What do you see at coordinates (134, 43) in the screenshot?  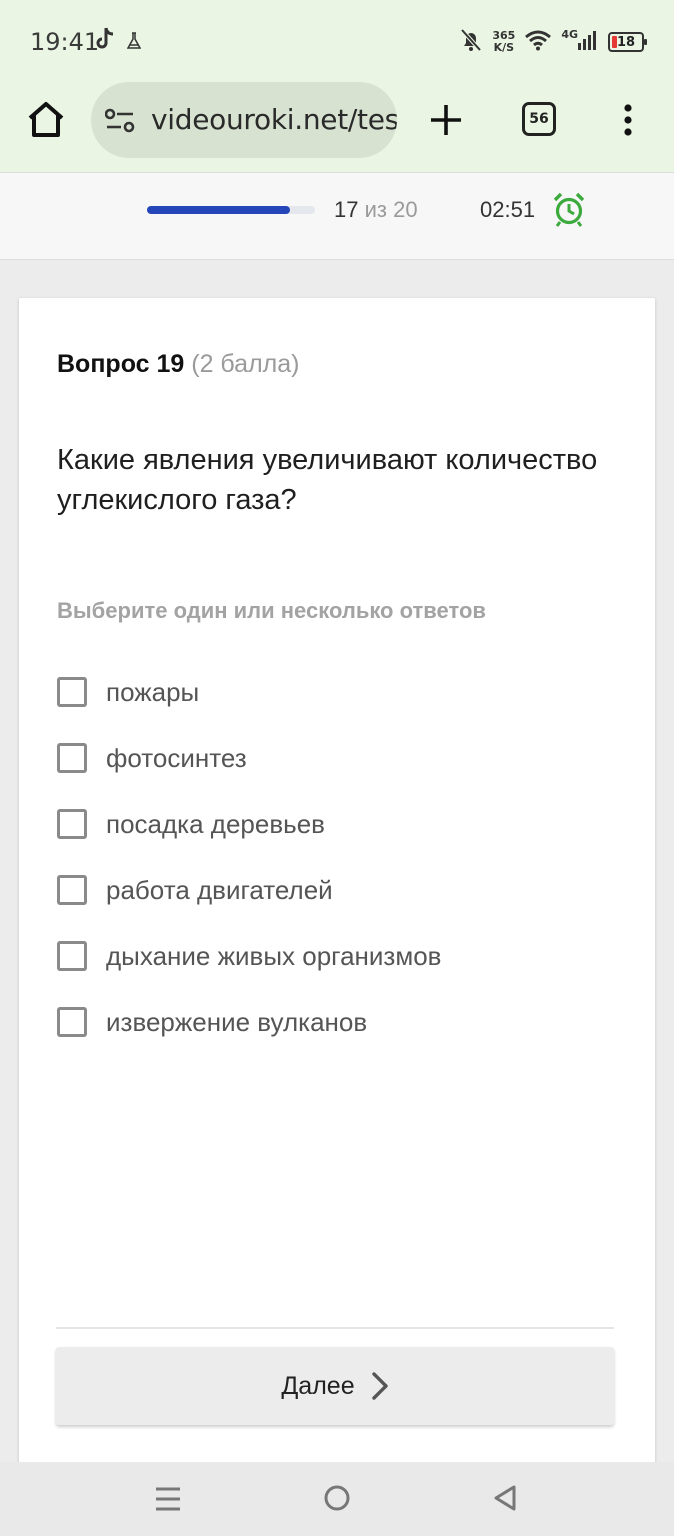 I see `flask-icon` at bounding box center [134, 43].